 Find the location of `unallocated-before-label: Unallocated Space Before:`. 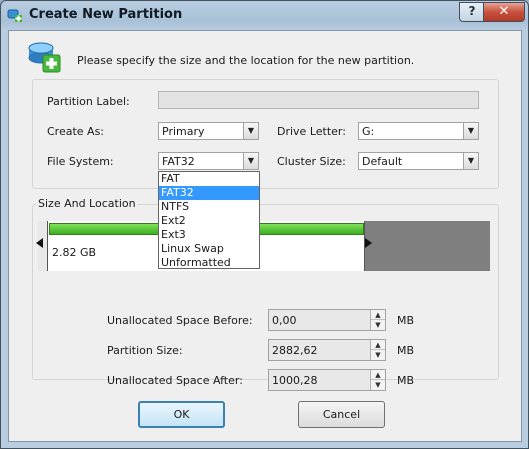

unallocated-before-label: Unallocated Space Before: is located at coordinates (180, 320).